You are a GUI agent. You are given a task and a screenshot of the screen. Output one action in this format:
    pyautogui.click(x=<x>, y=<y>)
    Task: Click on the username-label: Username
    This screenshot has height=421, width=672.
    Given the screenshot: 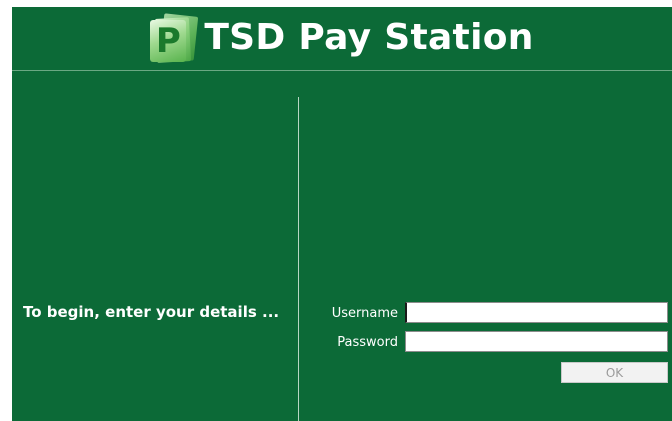 What is the action you would take?
    pyautogui.click(x=364, y=313)
    